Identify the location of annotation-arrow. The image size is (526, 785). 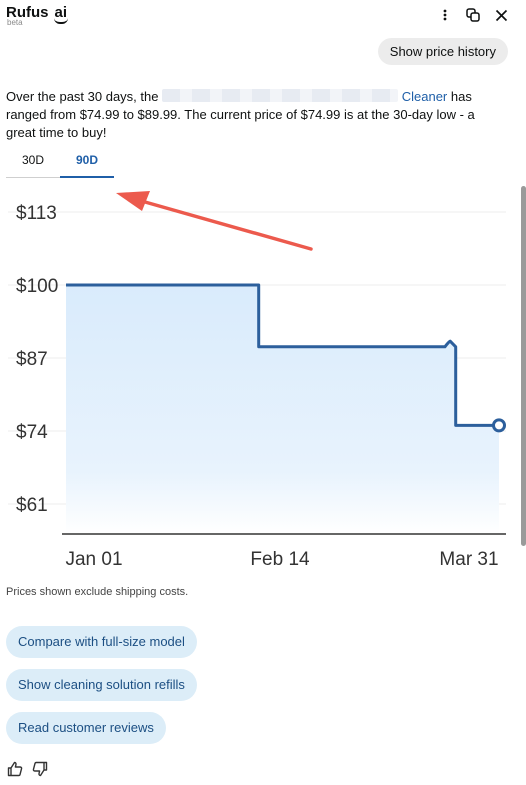
(214, 221).